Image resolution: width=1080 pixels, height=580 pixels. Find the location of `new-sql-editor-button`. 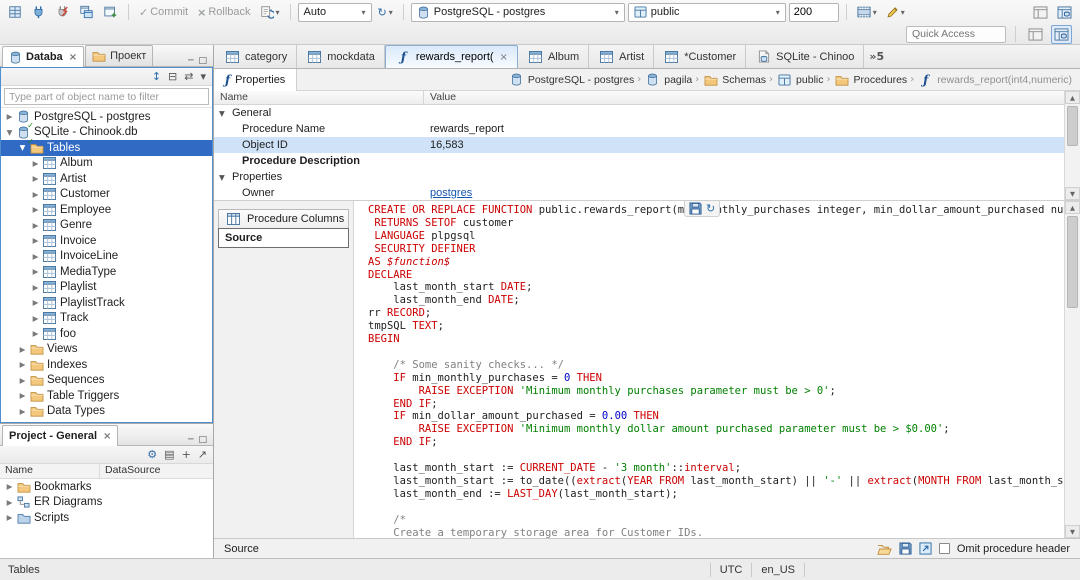

new-sql-editor-button is located at coordinates (86, 12).